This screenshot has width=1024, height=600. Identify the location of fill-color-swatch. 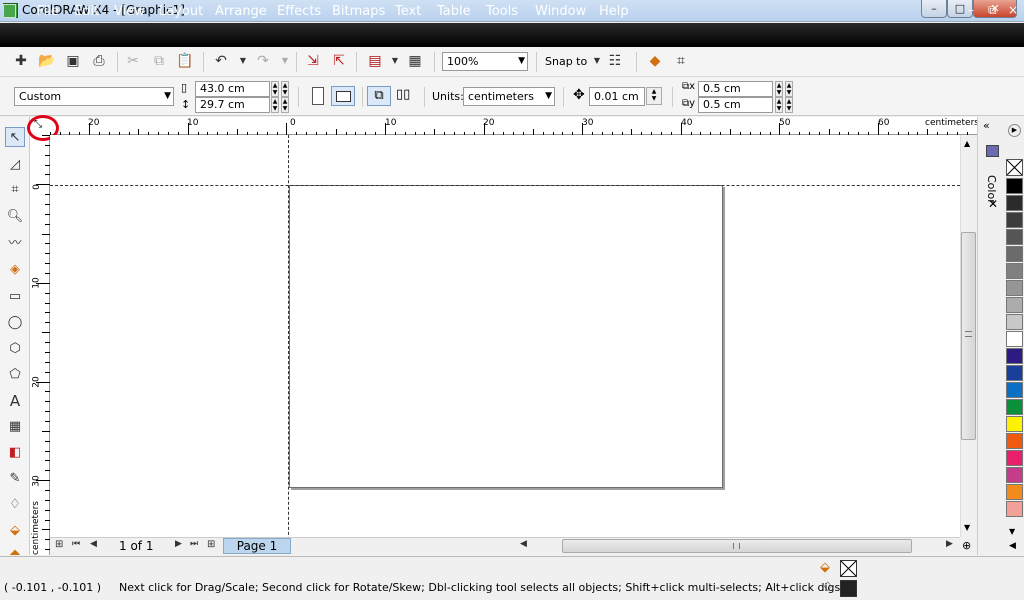
(848, 568).